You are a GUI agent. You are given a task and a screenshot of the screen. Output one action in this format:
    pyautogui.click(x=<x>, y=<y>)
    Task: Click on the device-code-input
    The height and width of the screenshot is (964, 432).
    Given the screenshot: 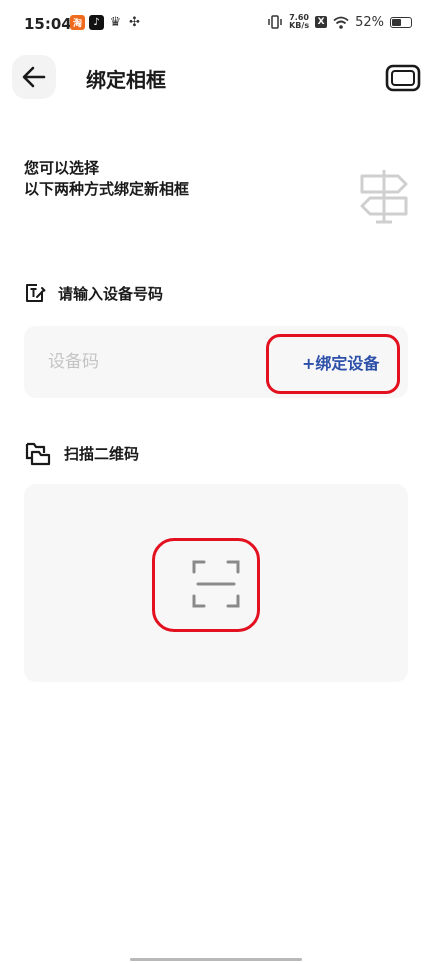 What is the action you would take?
    pyautogui.click(x=148, y=362)
    